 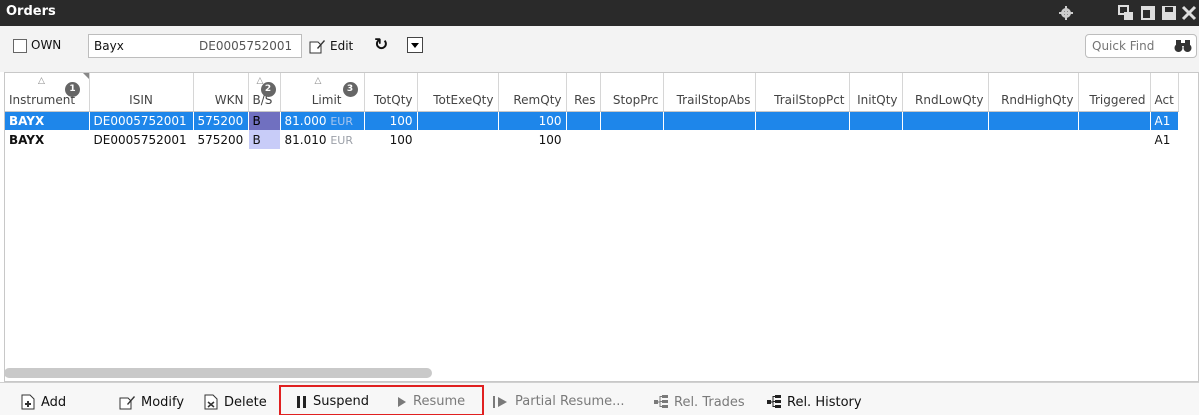 I want to click on horizontal-scrollbar, so click(x=218, y=373).